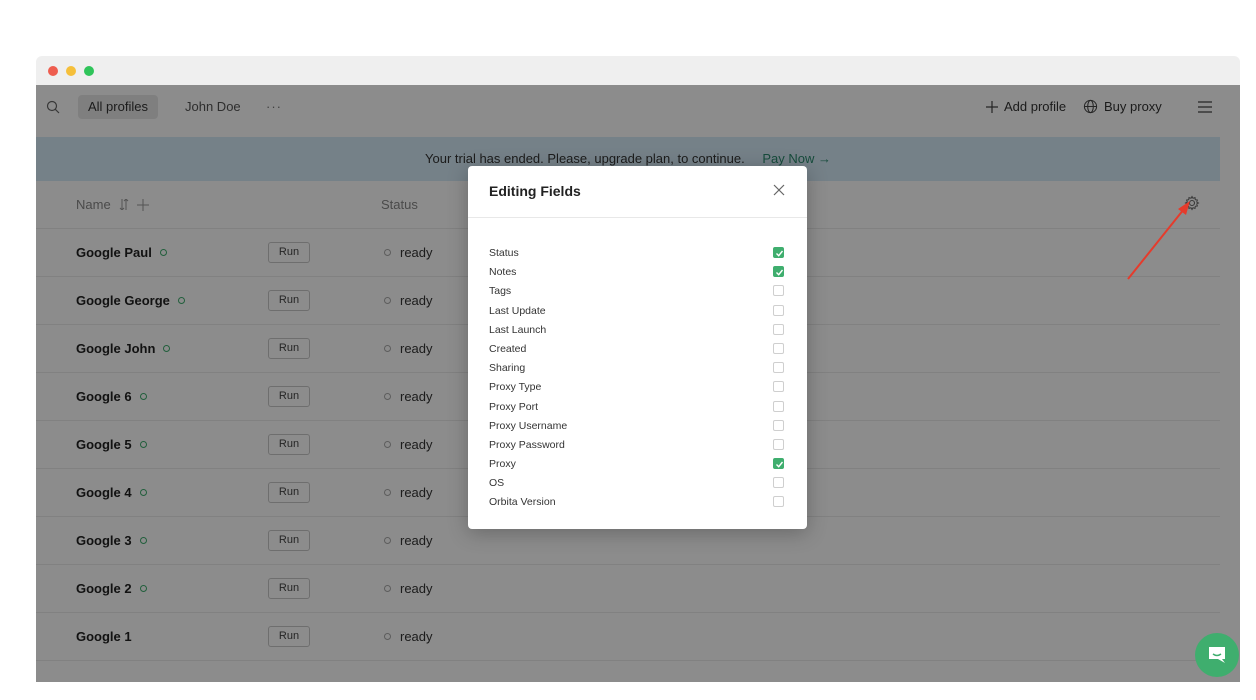 The height and width of the screenshot is (700, 1256). What do you see at coordinates (517, 310) in the screenshot?
I see `field-label: Last Update` at bounding box center [517, 310].